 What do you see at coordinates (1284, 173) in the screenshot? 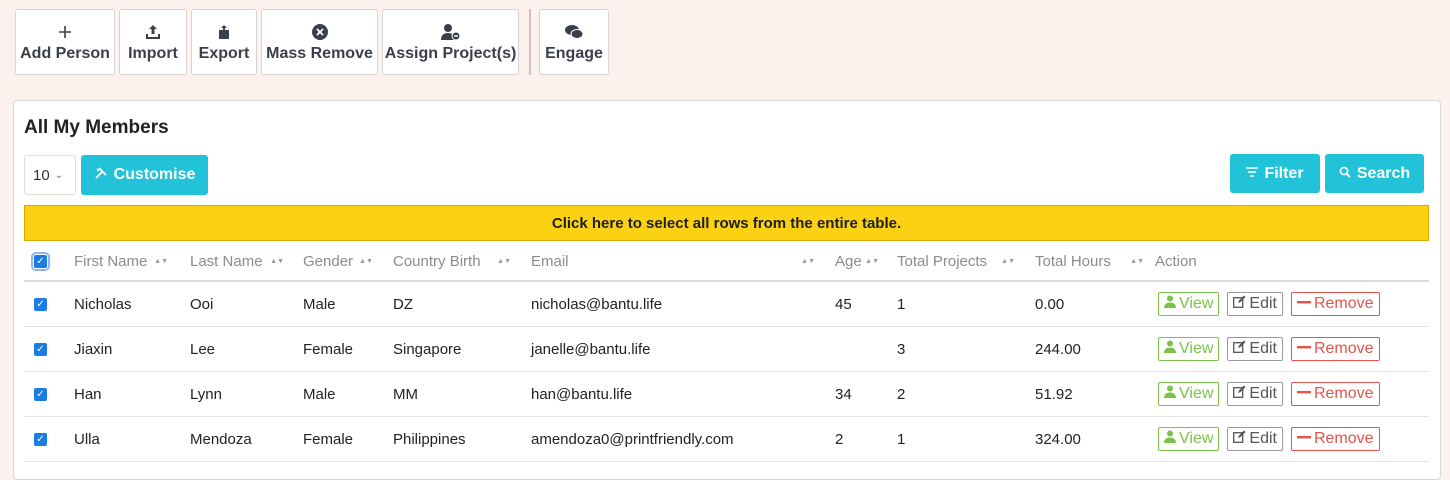
I see `filter-label: Filter` at bounding box center [1284, 173].